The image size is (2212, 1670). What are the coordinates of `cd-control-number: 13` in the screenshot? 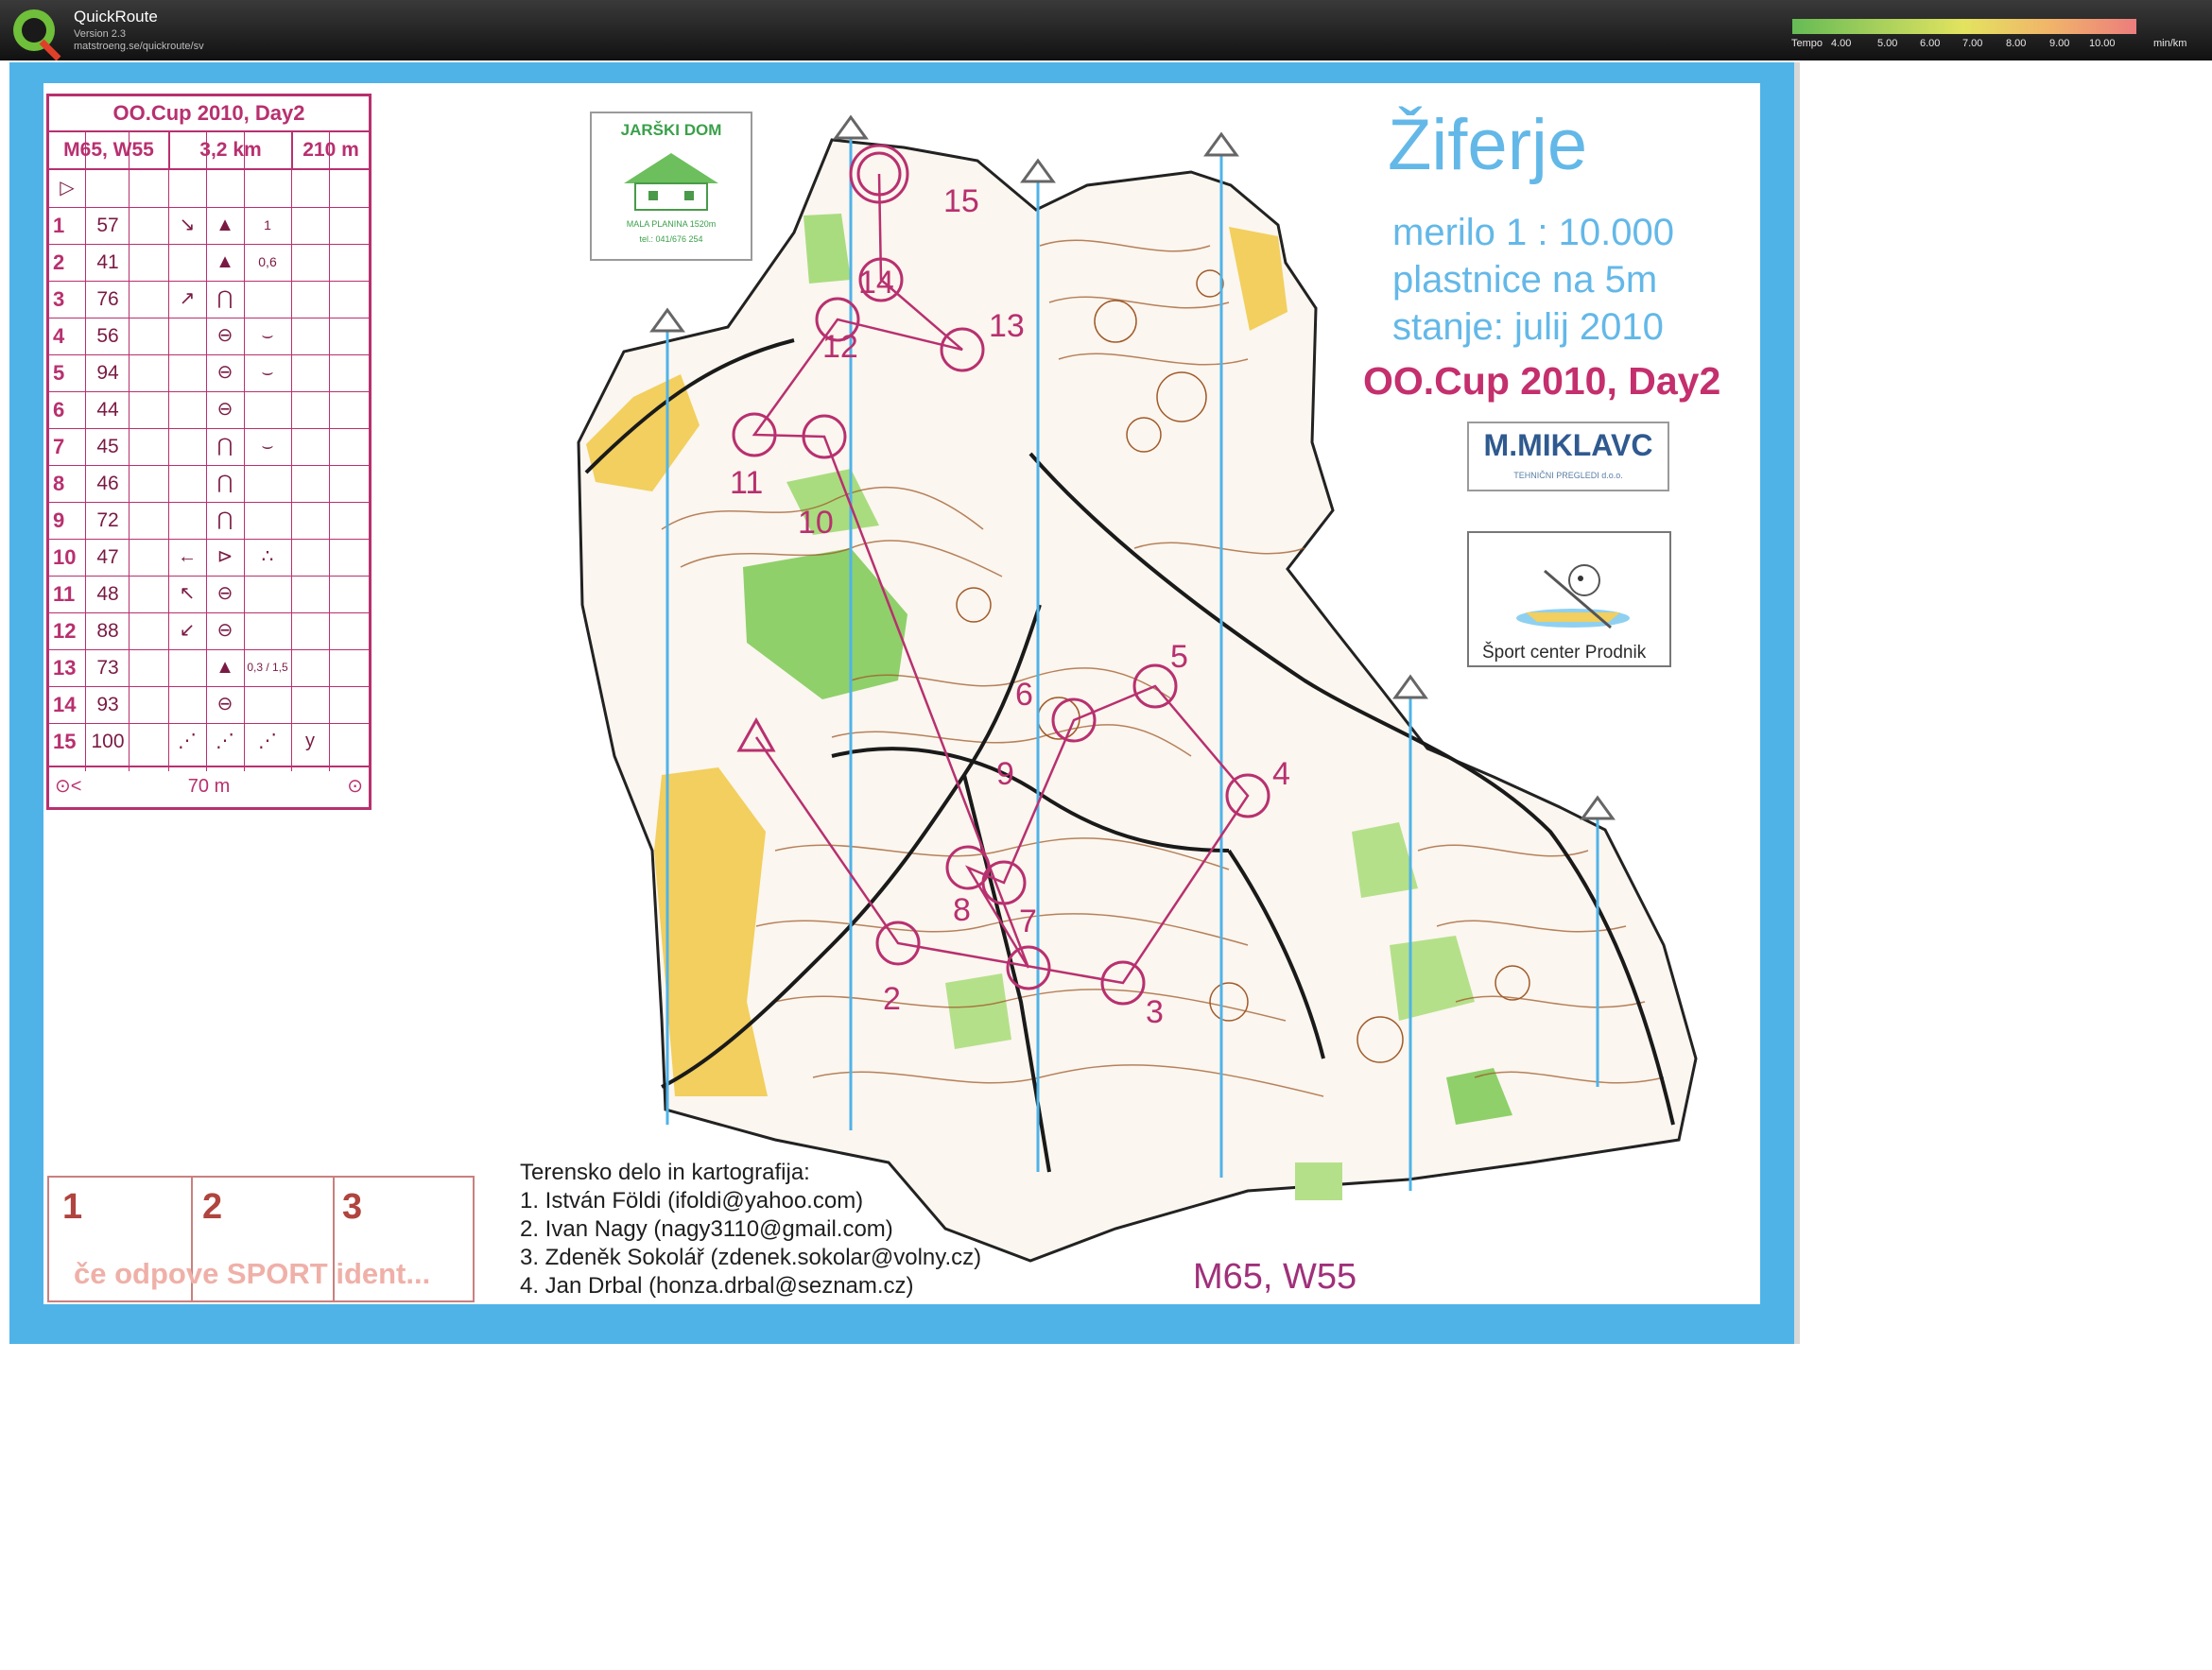 It's located at (65, 668).